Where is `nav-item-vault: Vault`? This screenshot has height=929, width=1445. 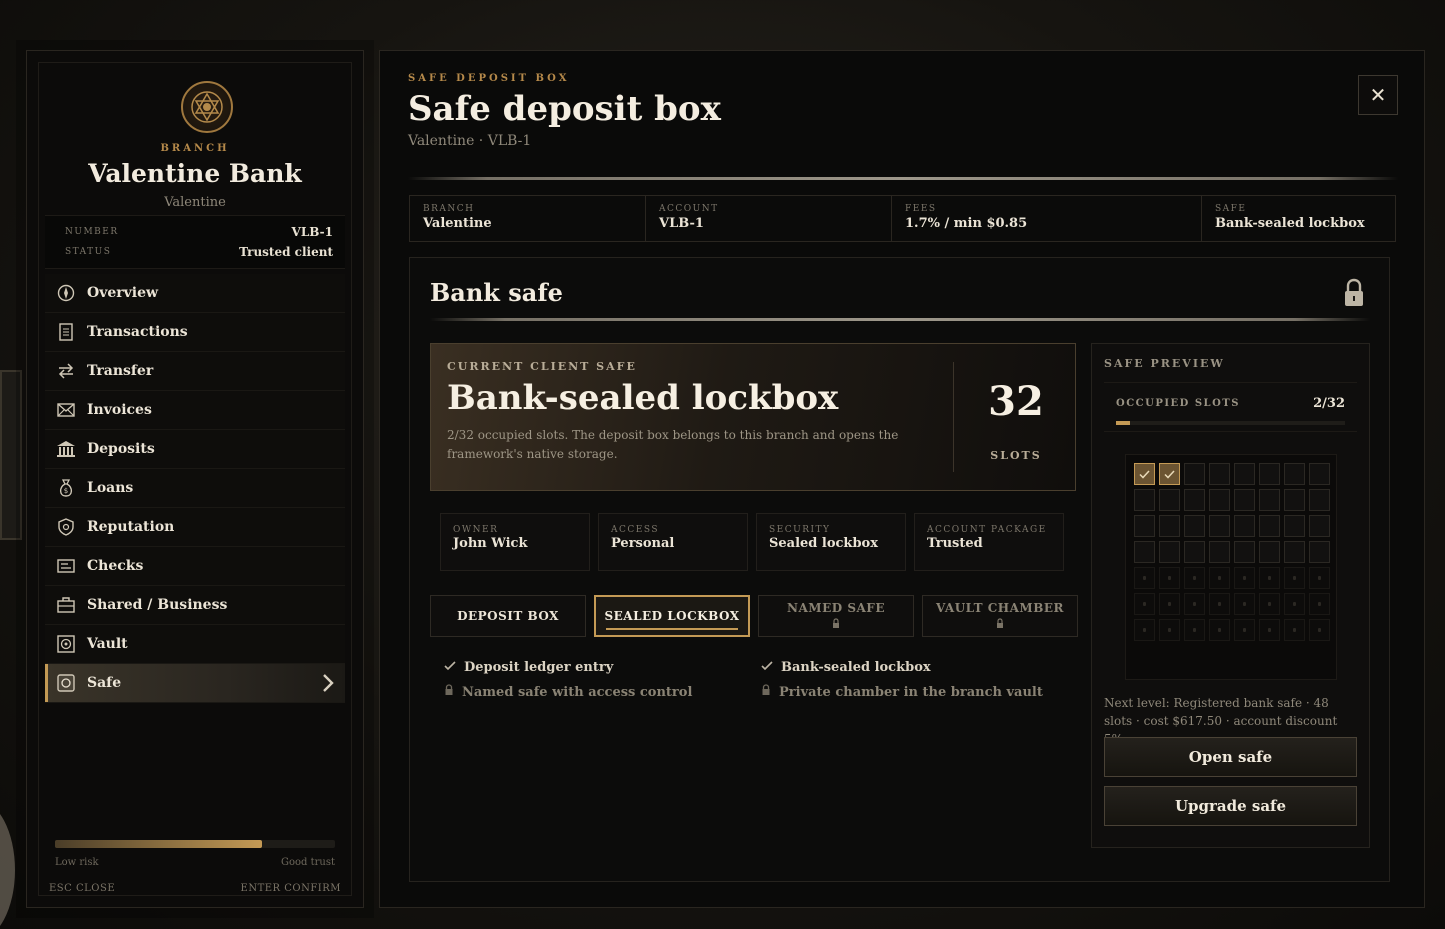 nav-item-vault: Vault is located at coordinates (195, 644).